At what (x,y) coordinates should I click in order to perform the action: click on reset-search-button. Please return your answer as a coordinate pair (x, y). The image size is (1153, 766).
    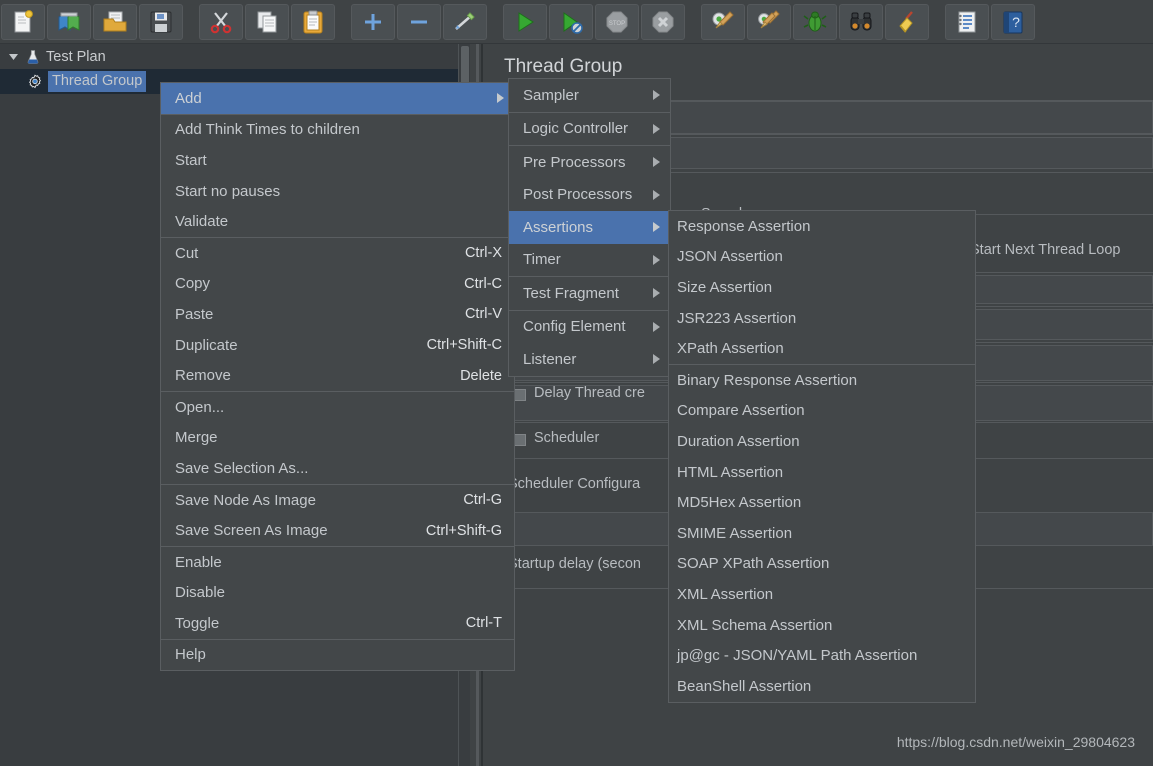
    Looking at the image, I should click on (907, 21).